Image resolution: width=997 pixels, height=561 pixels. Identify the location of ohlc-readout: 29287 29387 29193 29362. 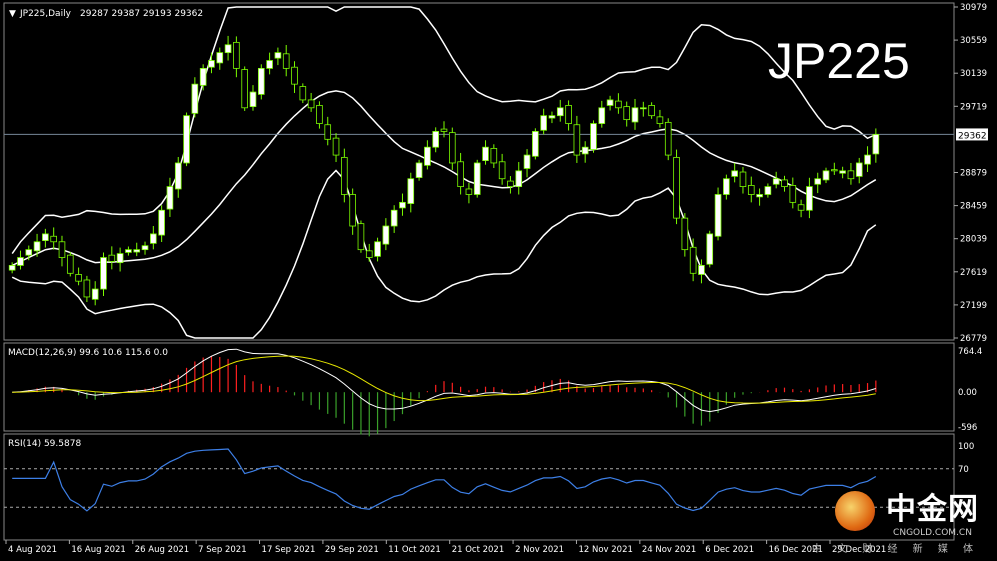
(141, 14).